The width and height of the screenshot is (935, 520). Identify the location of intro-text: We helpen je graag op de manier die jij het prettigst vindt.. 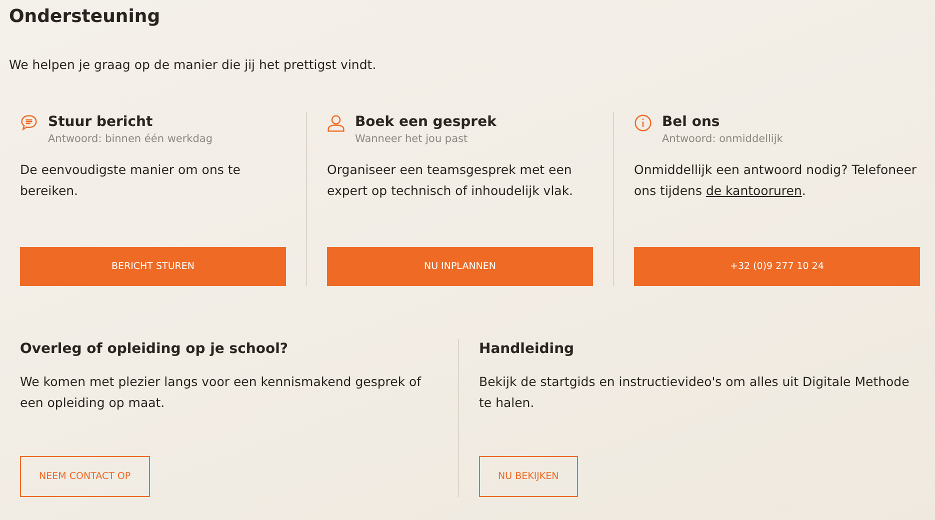
(193, 64).